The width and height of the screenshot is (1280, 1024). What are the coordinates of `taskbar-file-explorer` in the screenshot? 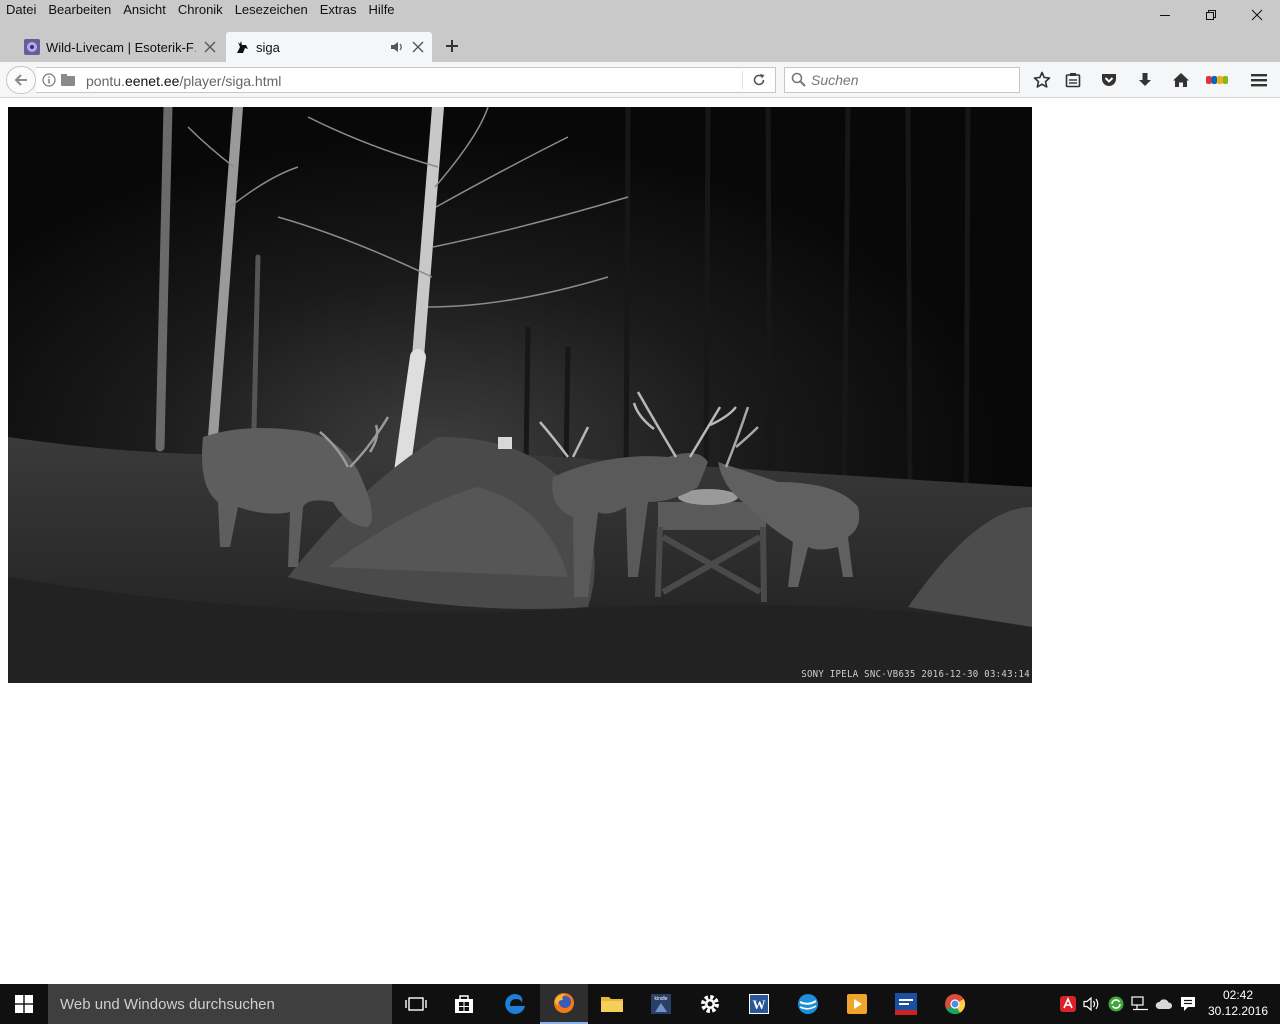 It's located at (612, 1004).